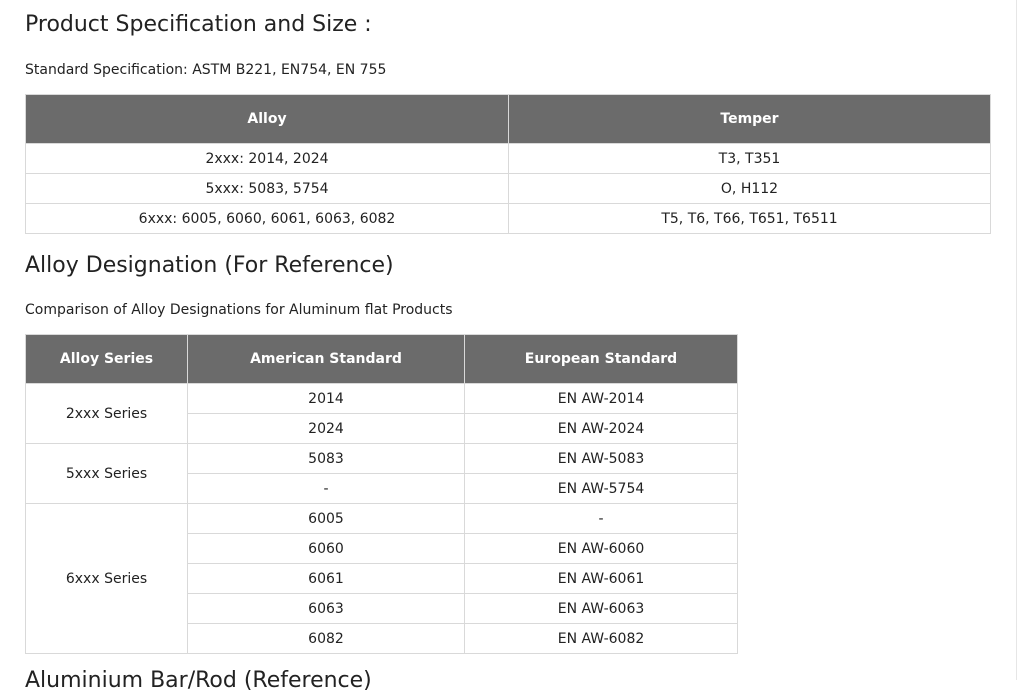 This screenshot has height=693, width=1021. Describe the element at coordinates (106, 578) in the screenshot. I see `series-cell: 6xxx Series` at that location.